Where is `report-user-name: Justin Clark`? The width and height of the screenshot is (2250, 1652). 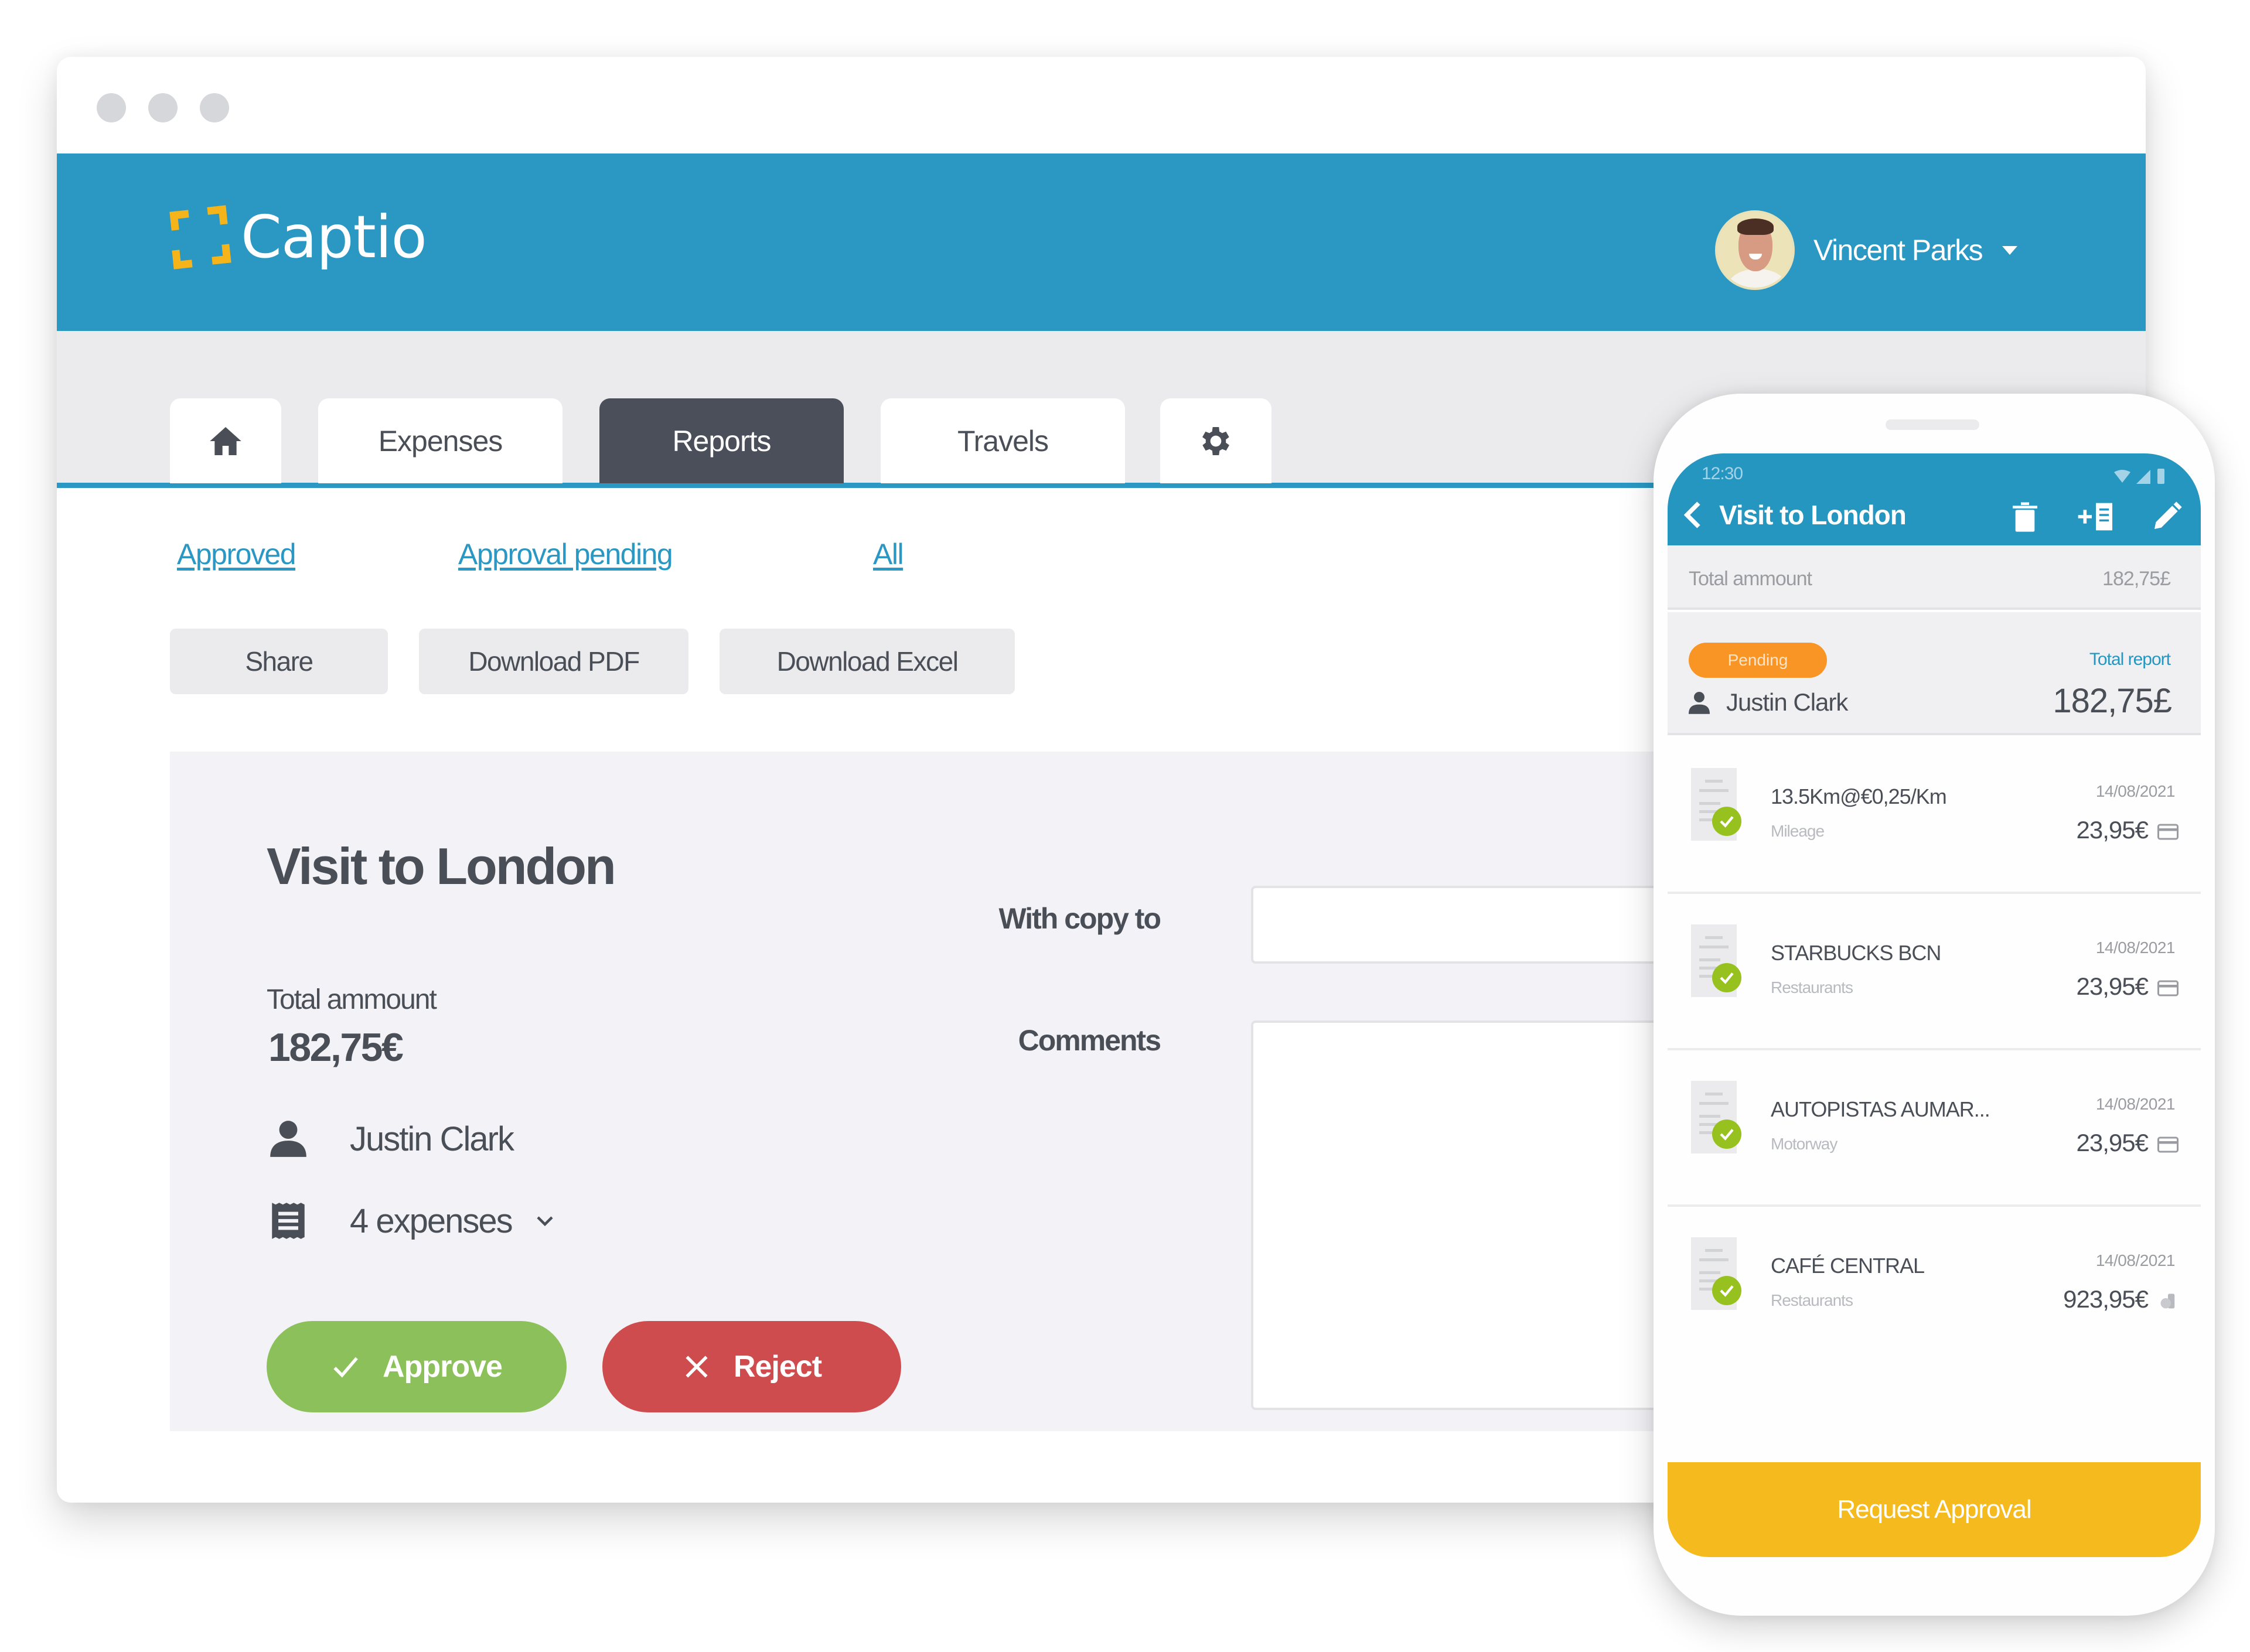 report-user-name: Justin Clark is located at coordinates (432, 1138).